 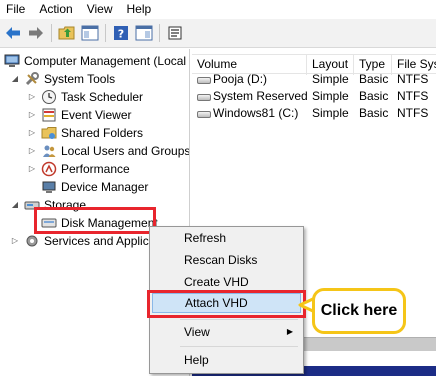 I want to click on menu-item-view: View ▶, so click(x=226, y=332).